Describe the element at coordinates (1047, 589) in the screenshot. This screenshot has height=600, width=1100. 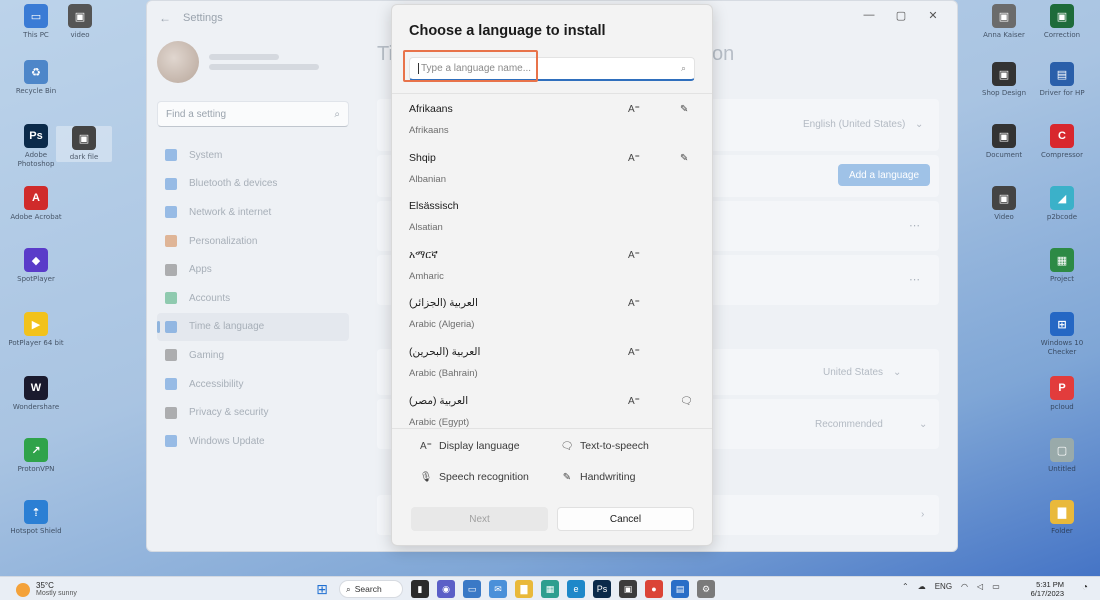
I see `clock: 5:31 PM 6/17/2023` at that location.